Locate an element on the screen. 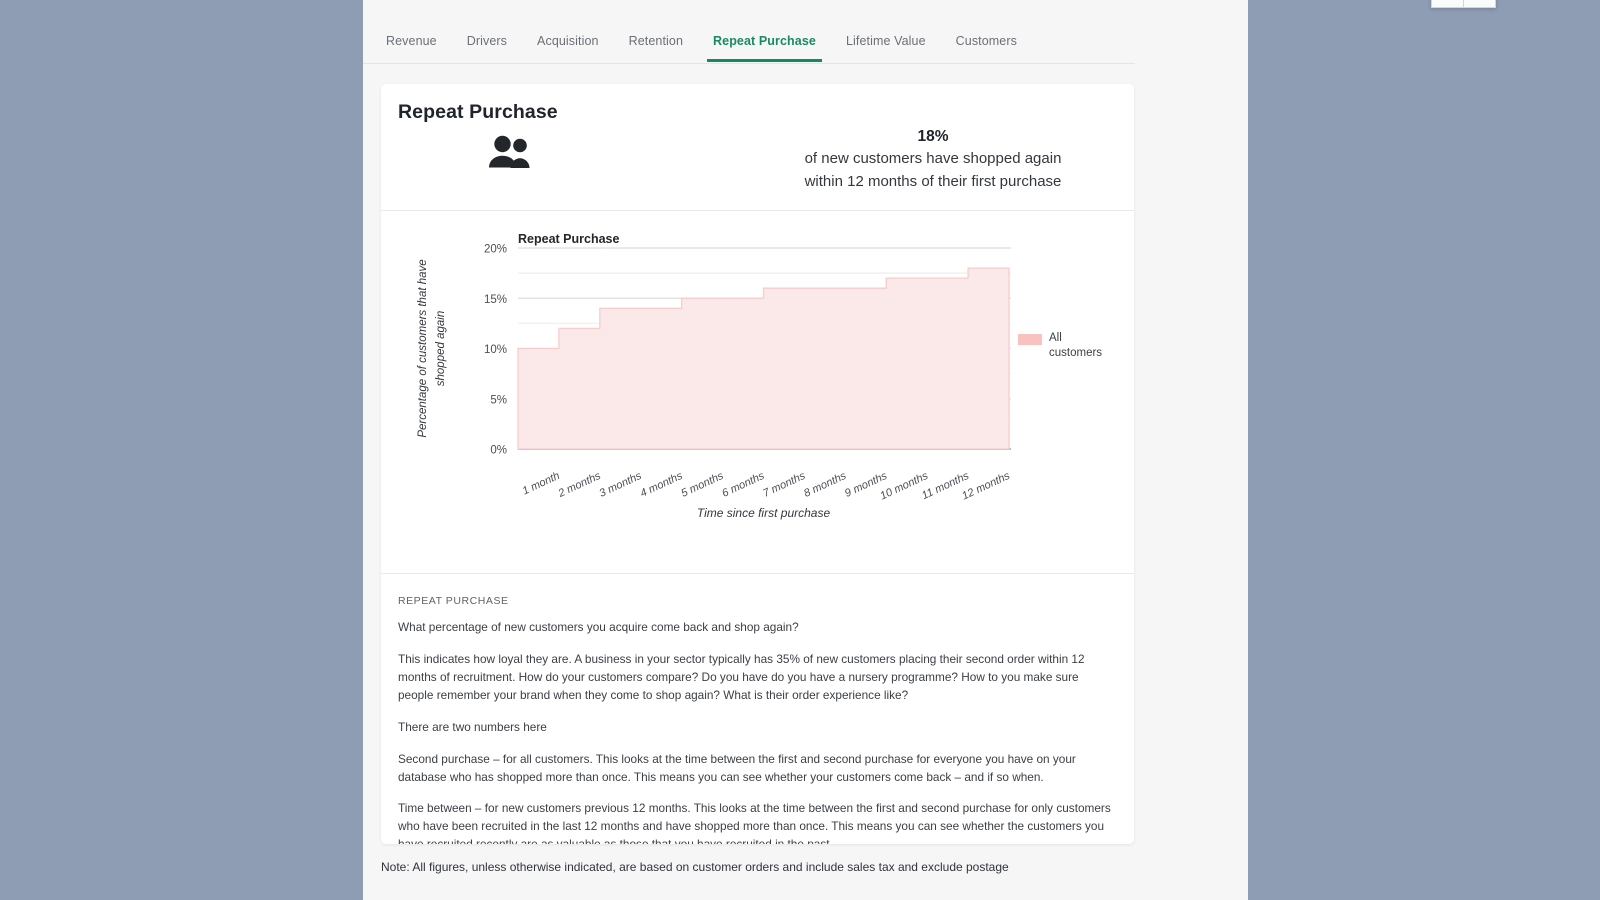  tab-acquisition: Acquisition is located at coordinates (568, 41).